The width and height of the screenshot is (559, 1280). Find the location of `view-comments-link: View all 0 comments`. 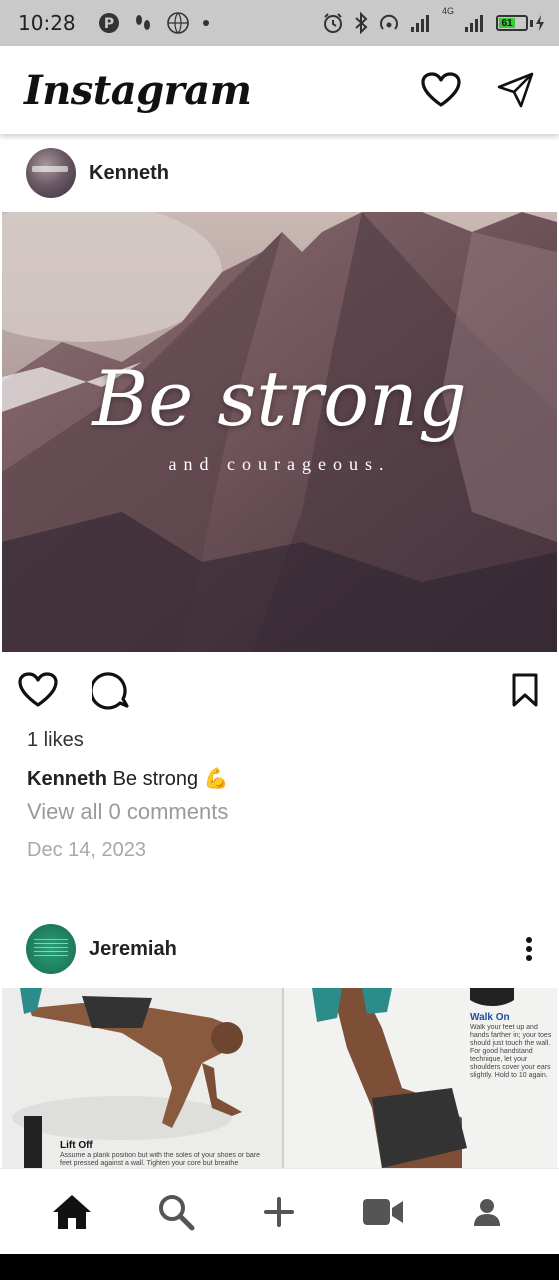

view-comments-link: View all 0 comments is located at coordinates (279, 812).